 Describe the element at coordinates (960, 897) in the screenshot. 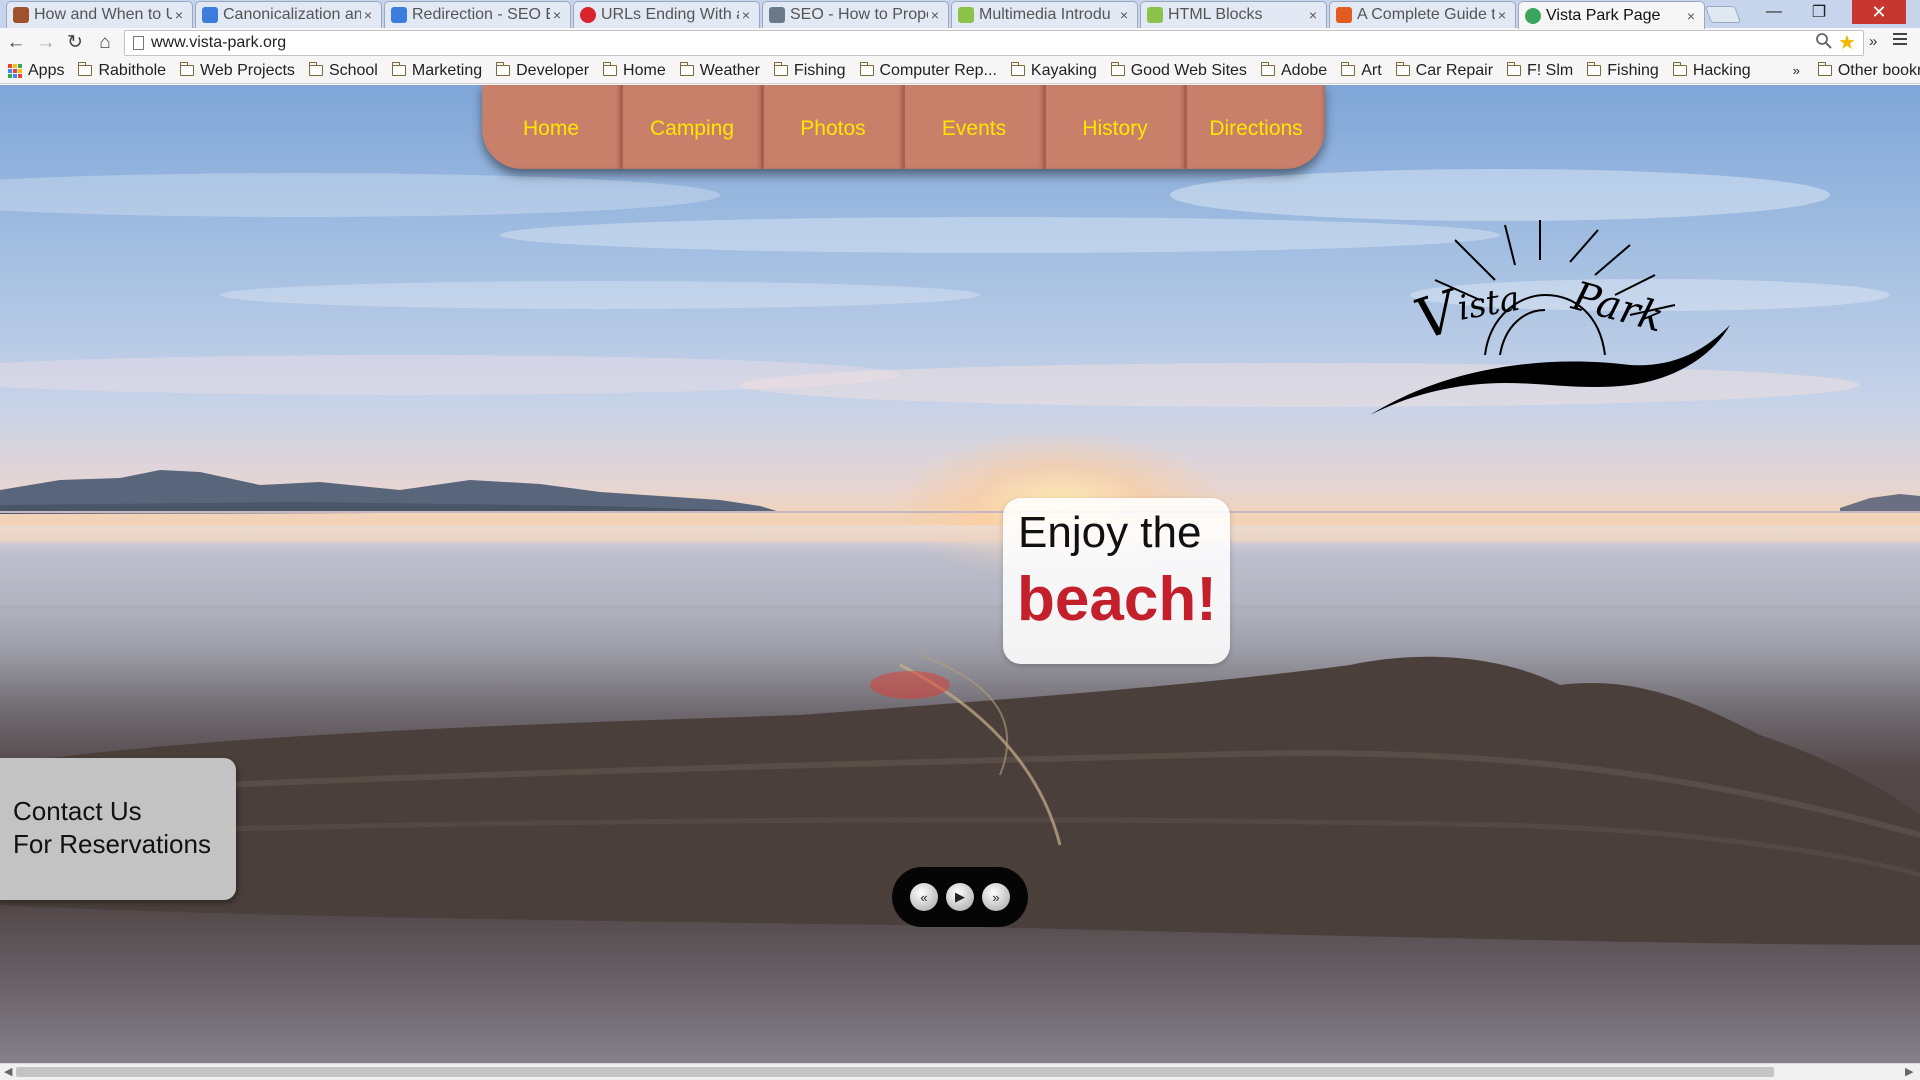

I see `play-icon: ▶` at that location.